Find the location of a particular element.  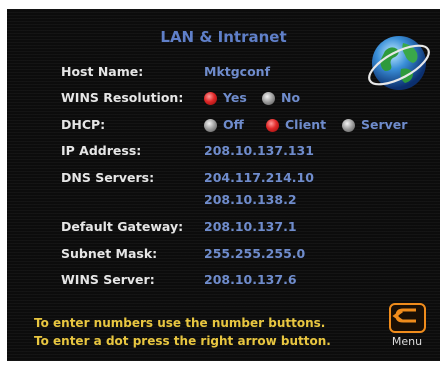

ip-address-label: IP Address: is located at coordinates (101, 150).